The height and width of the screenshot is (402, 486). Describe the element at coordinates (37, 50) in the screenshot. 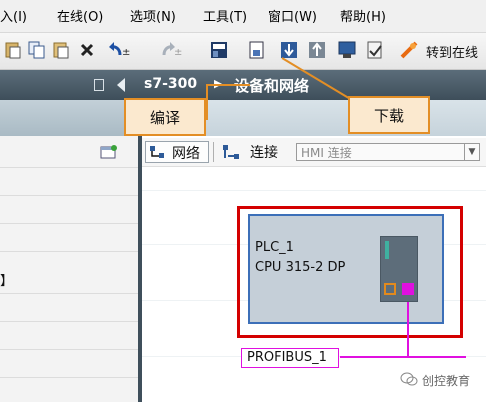

I see `copy-icon` at that location.